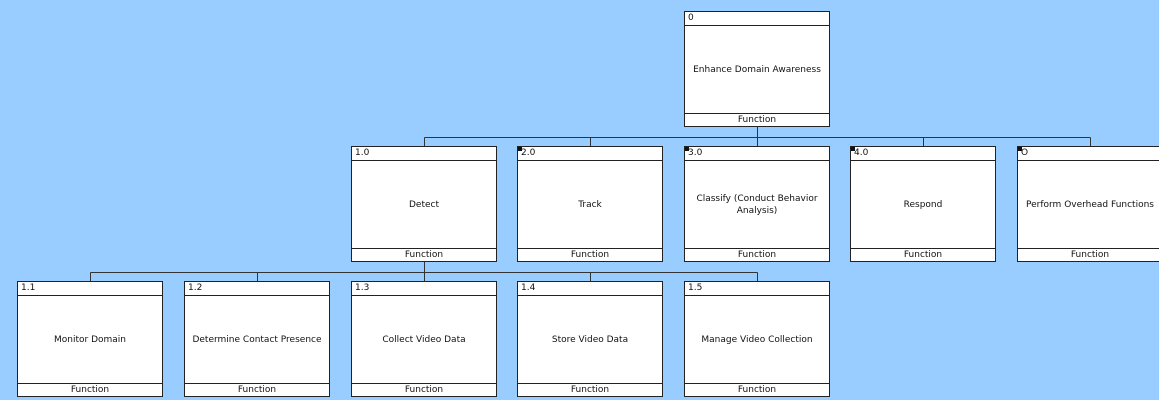 The height and width of the screenshot is (400, 1159). I want to click on function-box-n15: 1.5 Manage Video Collection Function, so click(757, 339).